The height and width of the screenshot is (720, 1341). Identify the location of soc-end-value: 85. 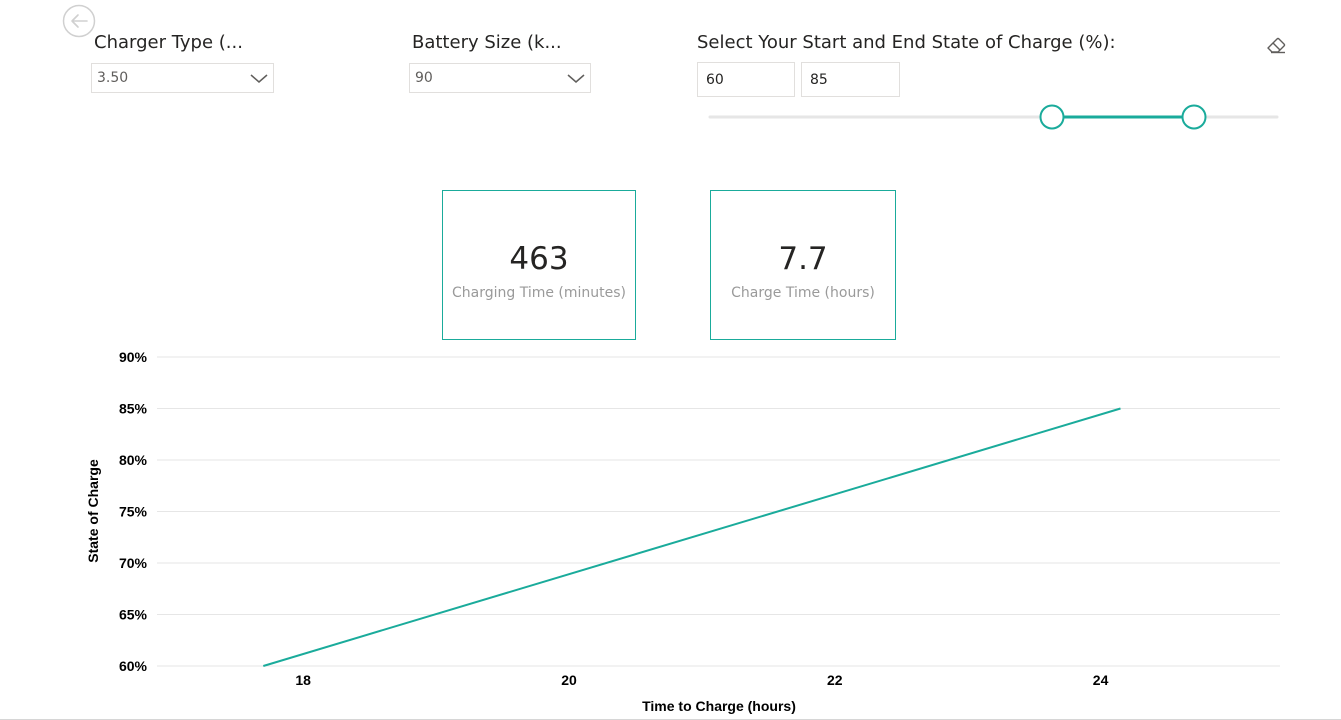
(819, 80).